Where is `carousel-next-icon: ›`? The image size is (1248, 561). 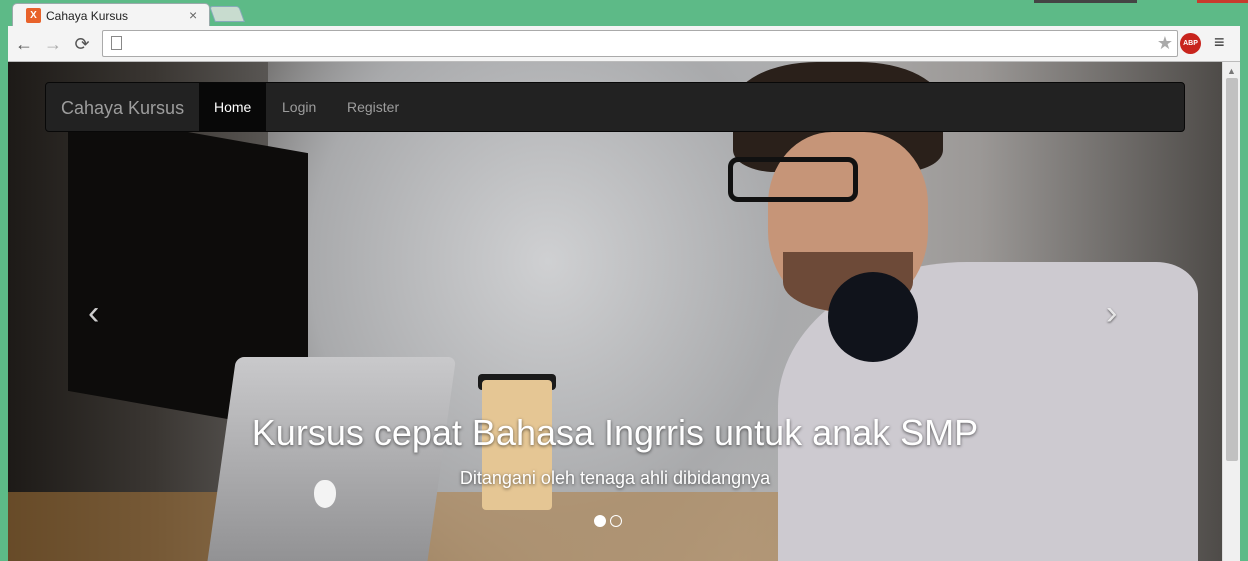 carousel-next-icon: › is located at coordinates (1111, 313).